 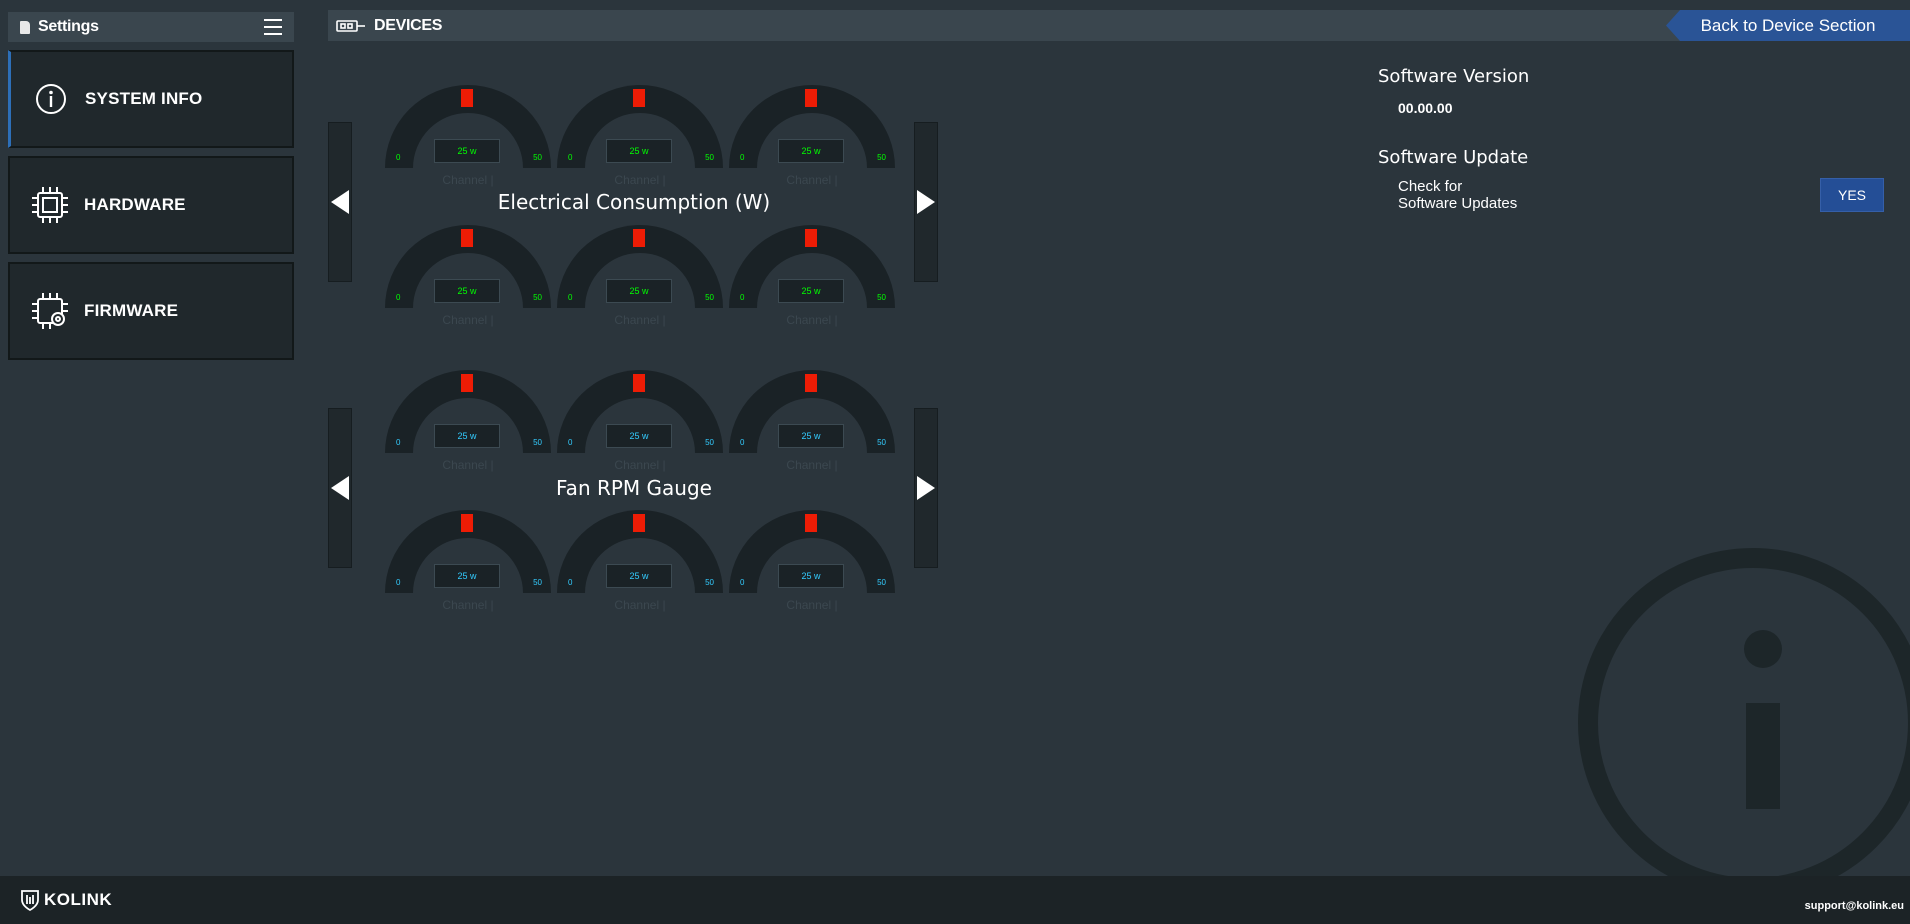 What do you see at coordinates (1852, 195) in the screenshot?
I see `check-updates-yes-button: YES` at bounding box center [1852, 195].